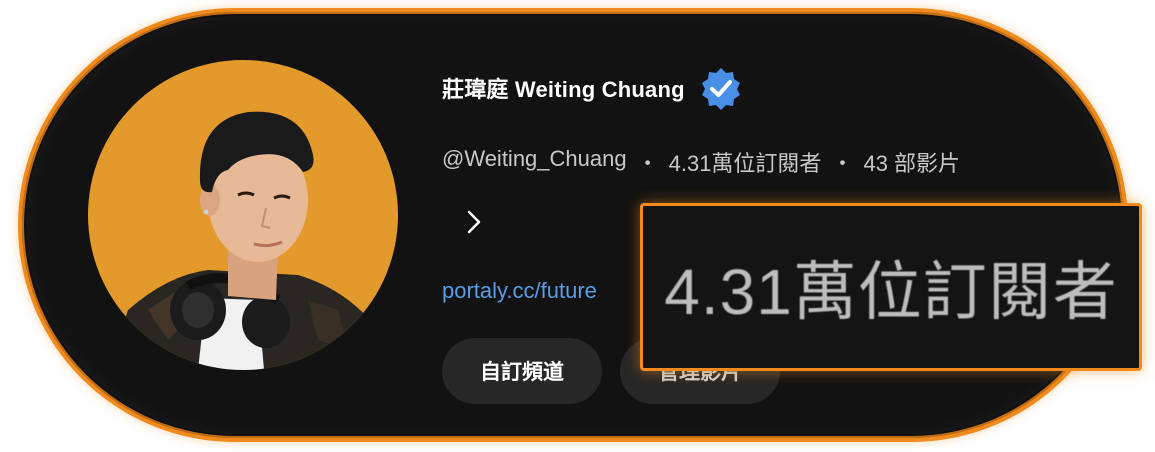  What do you see at coordinates (474, 222) in the screenshot?
I see `chevron-right-icon` at bounding box center [474, 222].